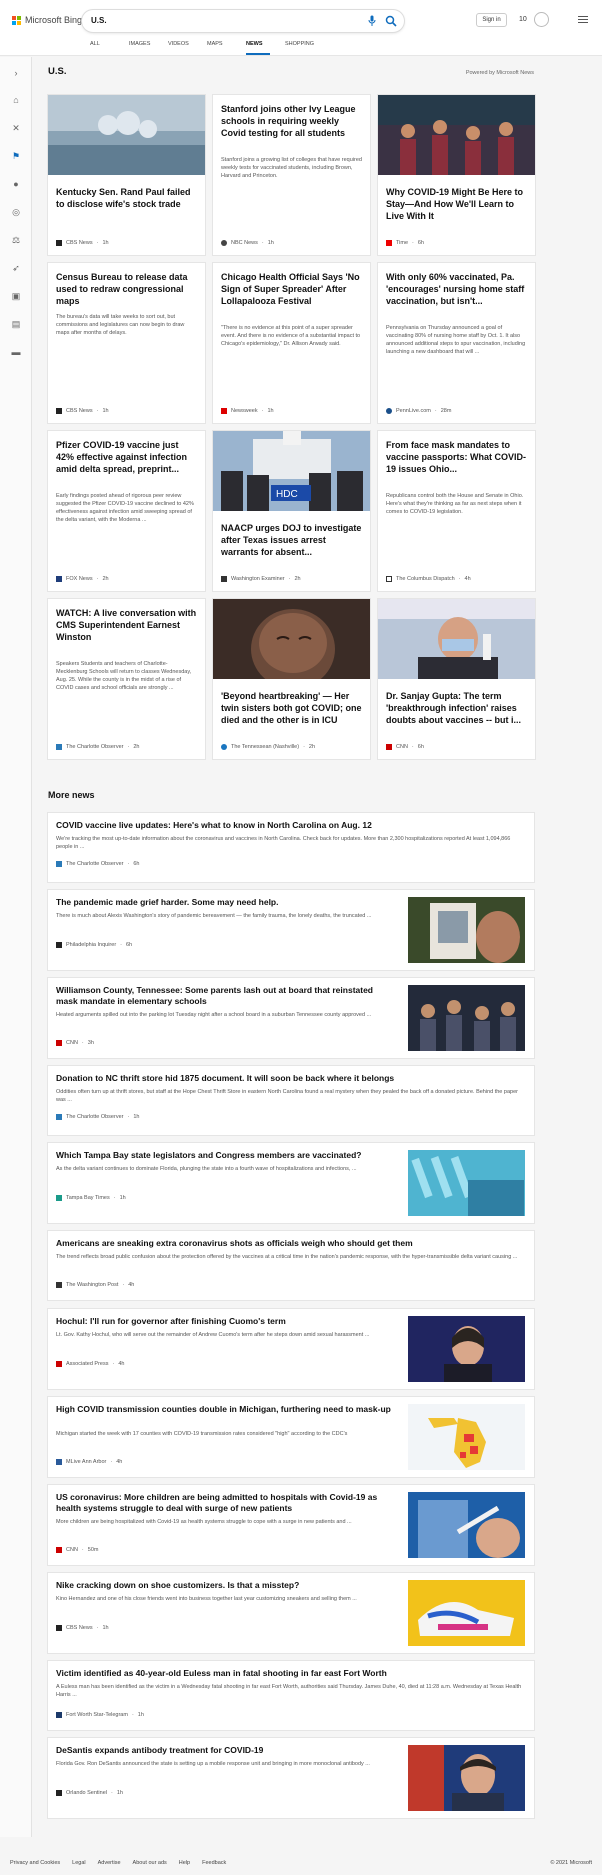 The width and height of the screenshot is (602, 1875). I want to click on rocket-icon: ➶, so click(16, 268).